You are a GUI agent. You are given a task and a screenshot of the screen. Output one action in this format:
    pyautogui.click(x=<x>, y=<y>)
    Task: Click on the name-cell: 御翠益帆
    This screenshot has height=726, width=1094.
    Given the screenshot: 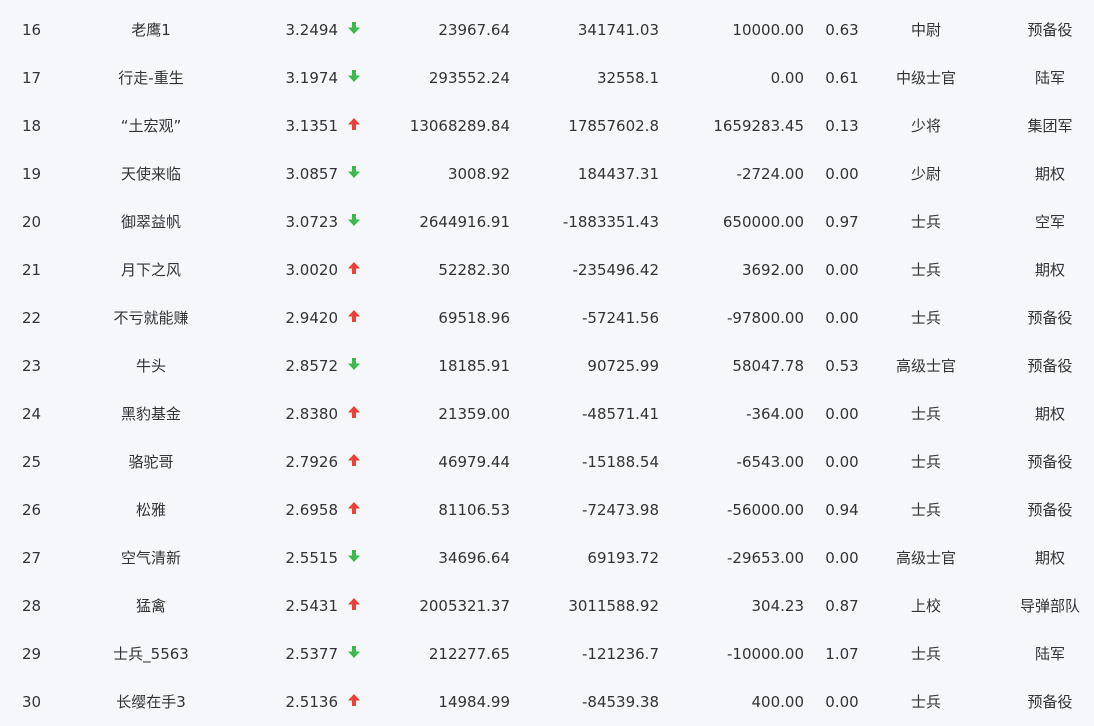 What is the action you would take?
    pyautogui.click(x=151, y=222)
    